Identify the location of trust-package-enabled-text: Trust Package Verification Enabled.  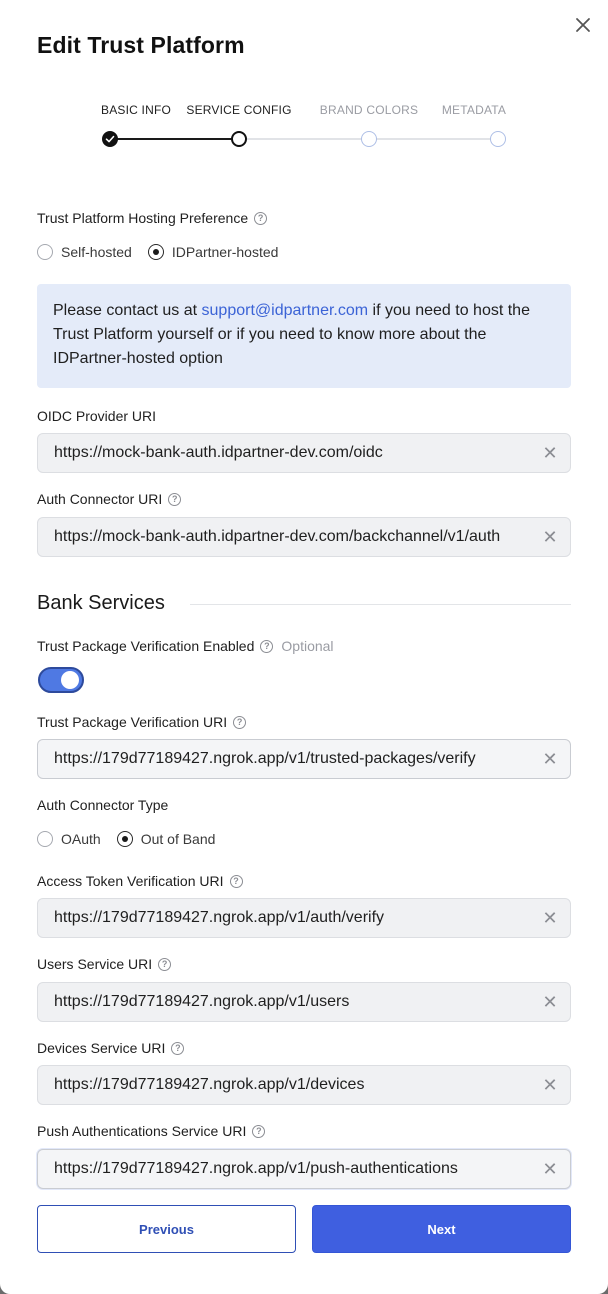
(146, 646).